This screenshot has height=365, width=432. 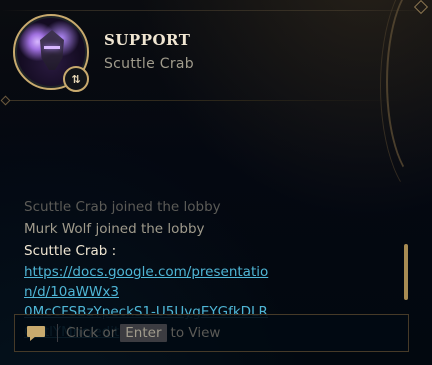 I want to click on input-hint: Click or Enter to View, so click(x=143, y=333).